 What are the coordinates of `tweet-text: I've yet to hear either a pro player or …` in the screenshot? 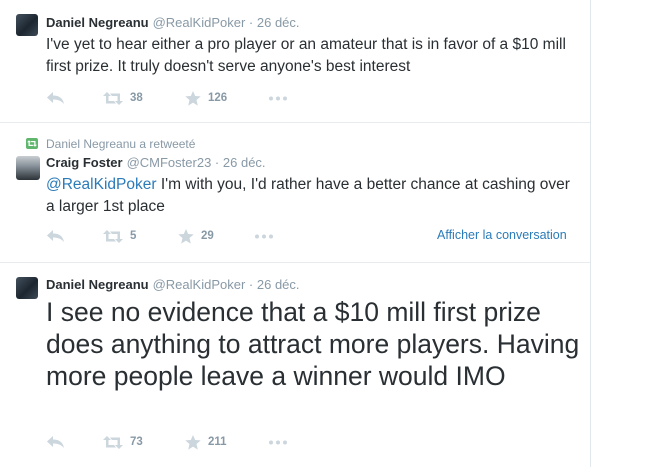 It's located at (306, 55).